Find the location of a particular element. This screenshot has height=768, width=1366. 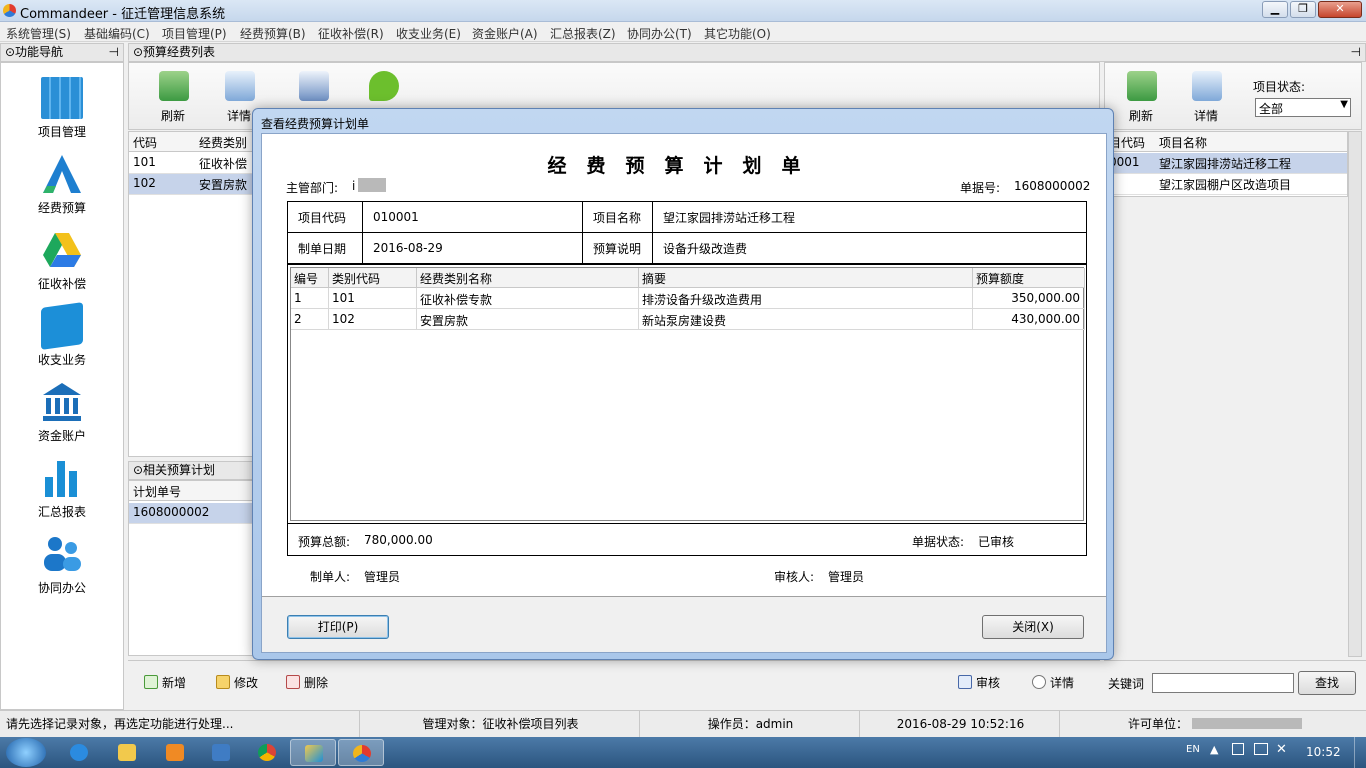

table-row: 1608000002 is located at coordinates (192, 513).